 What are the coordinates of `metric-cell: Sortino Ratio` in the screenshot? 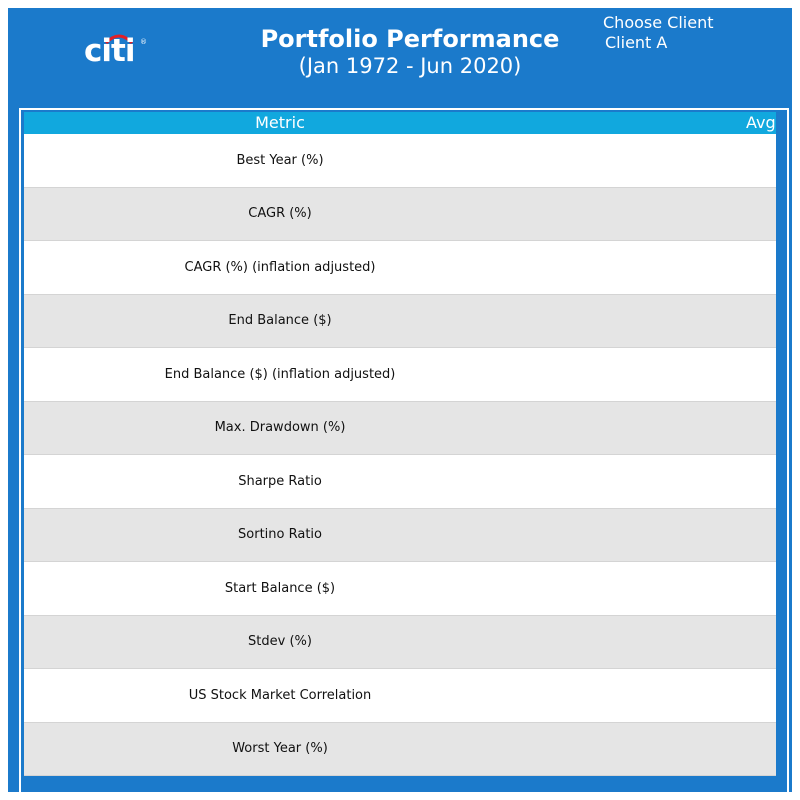 It's located at (280, 535).